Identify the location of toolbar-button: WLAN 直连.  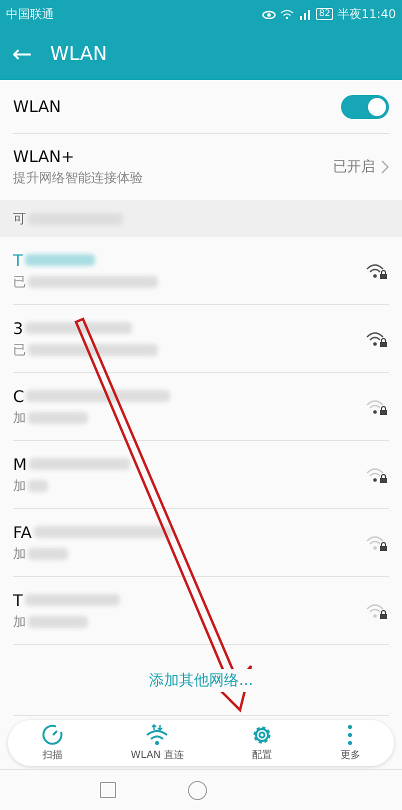
(157, 743).